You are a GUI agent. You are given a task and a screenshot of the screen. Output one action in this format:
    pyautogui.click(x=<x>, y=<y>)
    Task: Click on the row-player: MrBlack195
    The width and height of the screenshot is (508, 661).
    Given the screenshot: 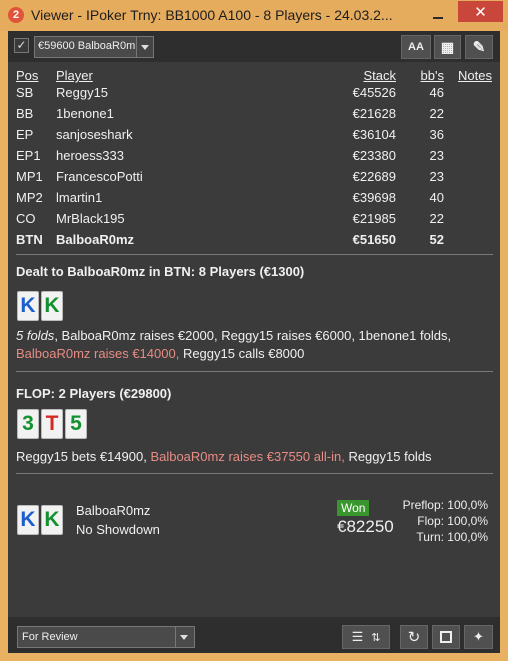 What is the action you would take?
    pyautogui.click(x=90, y=218)
    